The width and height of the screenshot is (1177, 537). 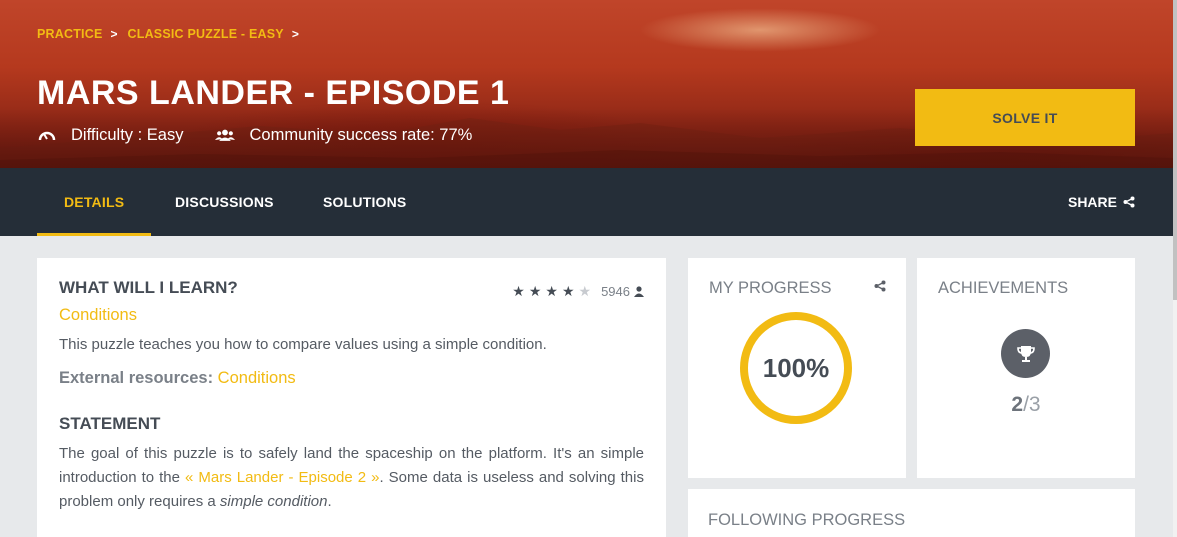 I want to click on rating-count: 5946, so click(x=615, y=291).